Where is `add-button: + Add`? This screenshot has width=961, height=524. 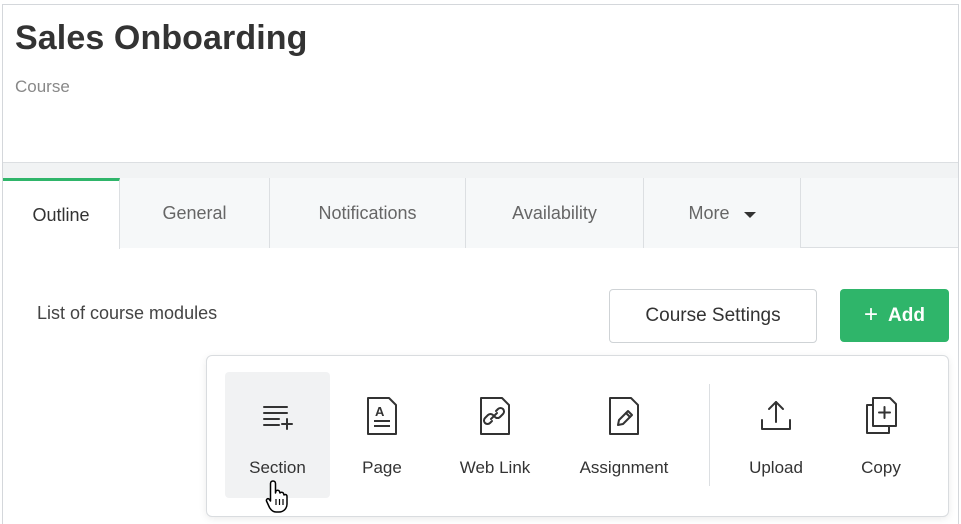 add-button: + Add is located at coordinates (894, 315).